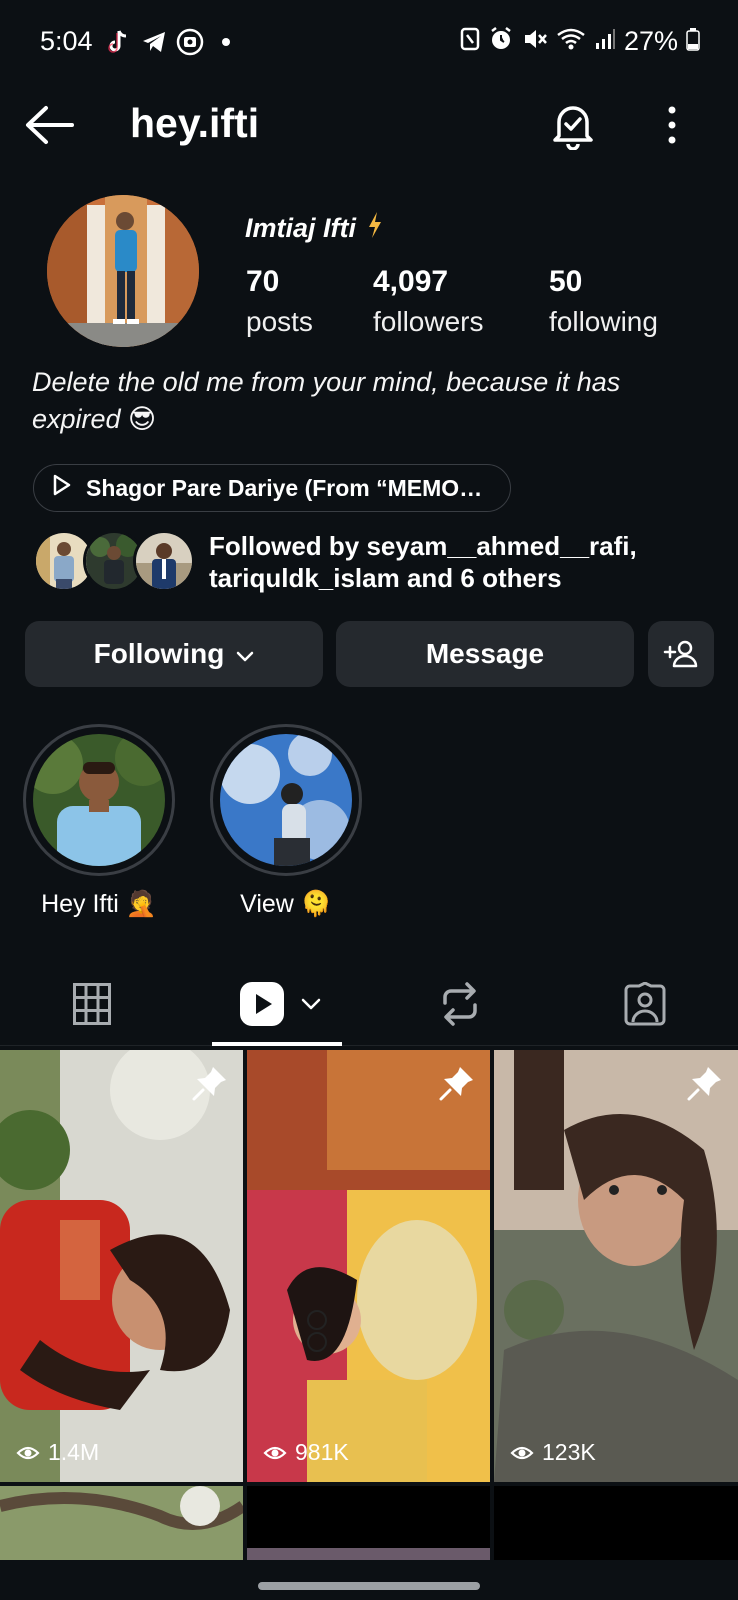 The width and height of the screenshot is (738, 1600). What do you see at coordinates (616, 1266) in the screenshot?
I see `reel-thumbnail: 123K` at bounding box center [616, 1266].